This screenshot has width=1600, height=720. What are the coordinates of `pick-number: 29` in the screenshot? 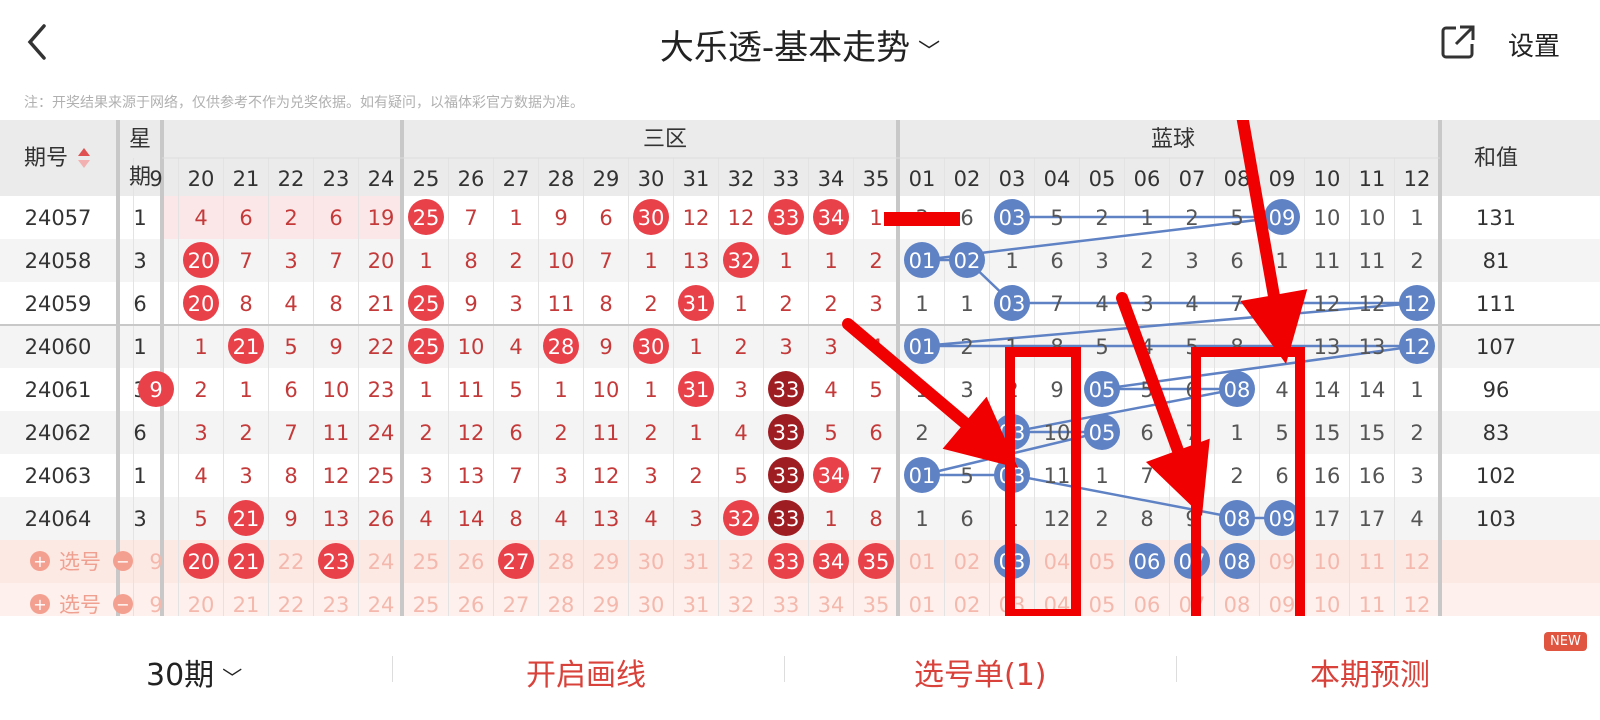 It's located at (606, 604).